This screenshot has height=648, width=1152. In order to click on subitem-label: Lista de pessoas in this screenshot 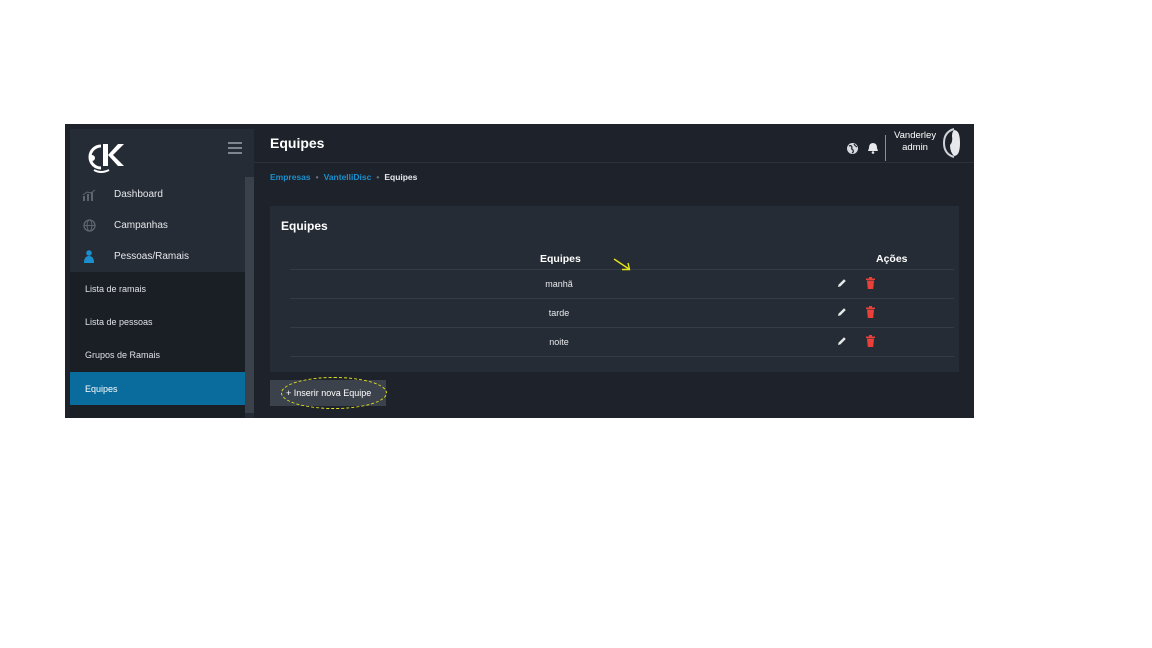, I will do `click(119, 321)`.